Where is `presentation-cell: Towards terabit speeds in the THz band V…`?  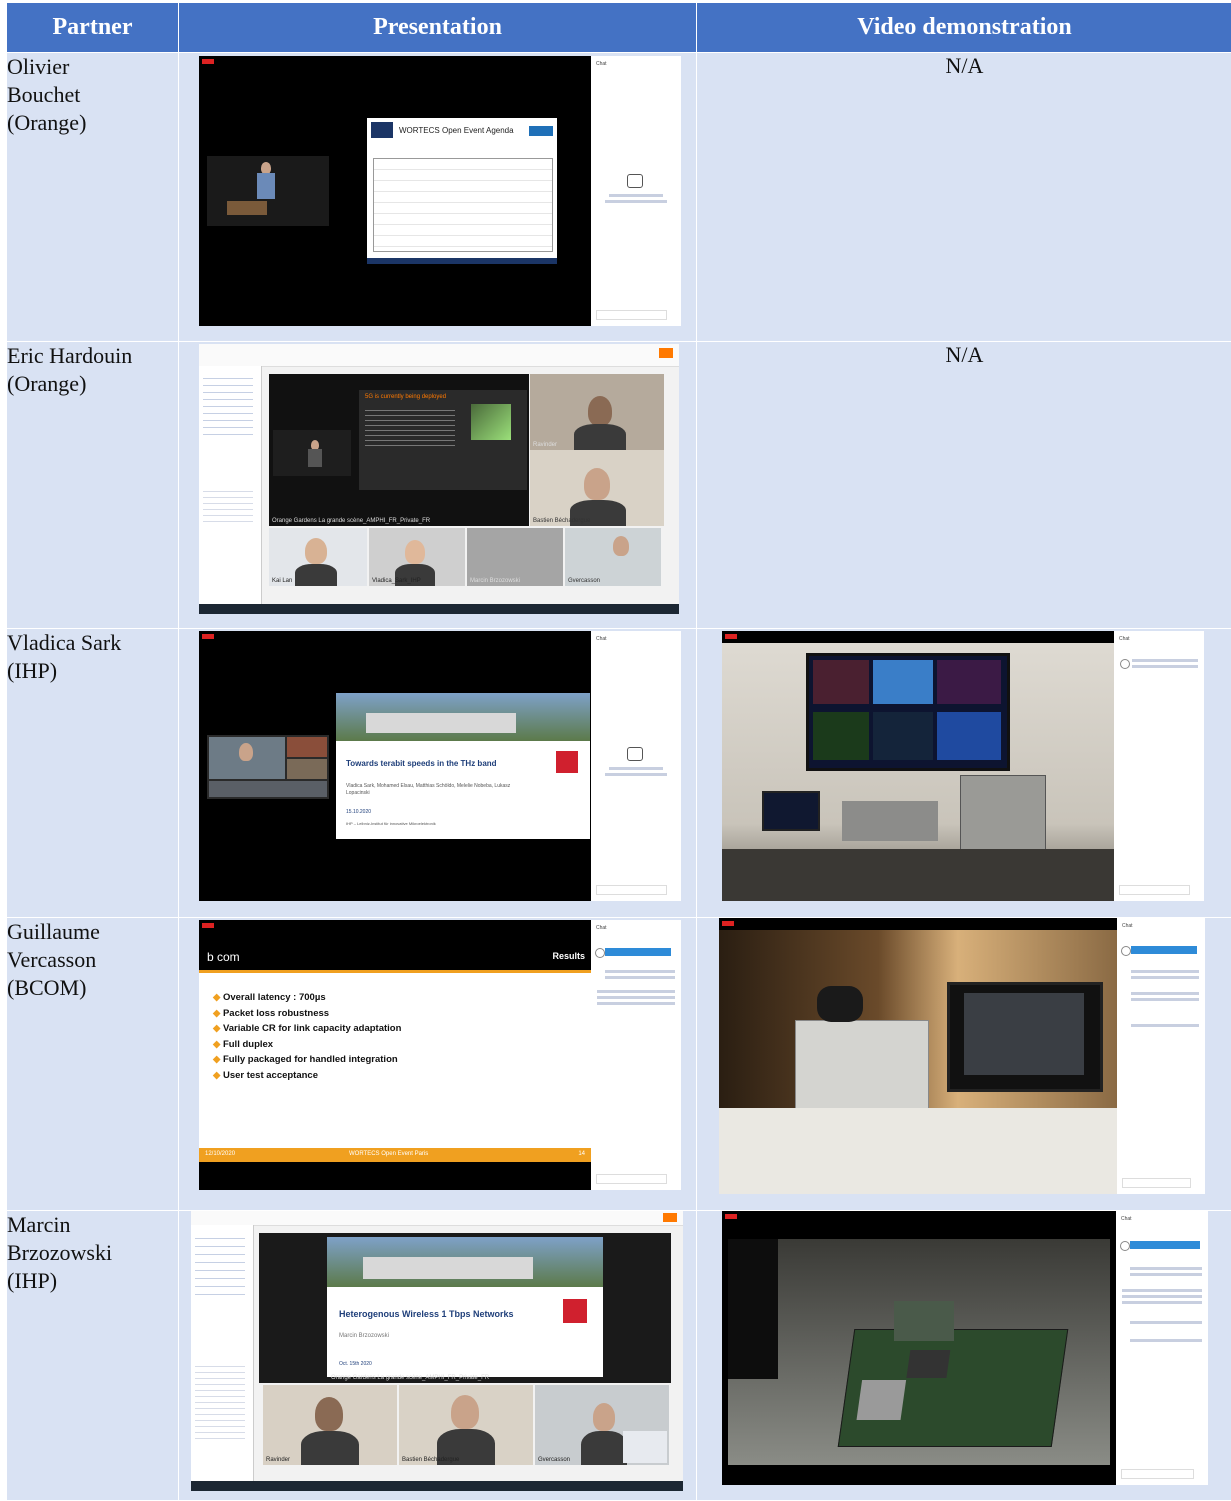
presentation-cell: Towards terabit speeds in the THz band V… is located at coordinates (438, 773).